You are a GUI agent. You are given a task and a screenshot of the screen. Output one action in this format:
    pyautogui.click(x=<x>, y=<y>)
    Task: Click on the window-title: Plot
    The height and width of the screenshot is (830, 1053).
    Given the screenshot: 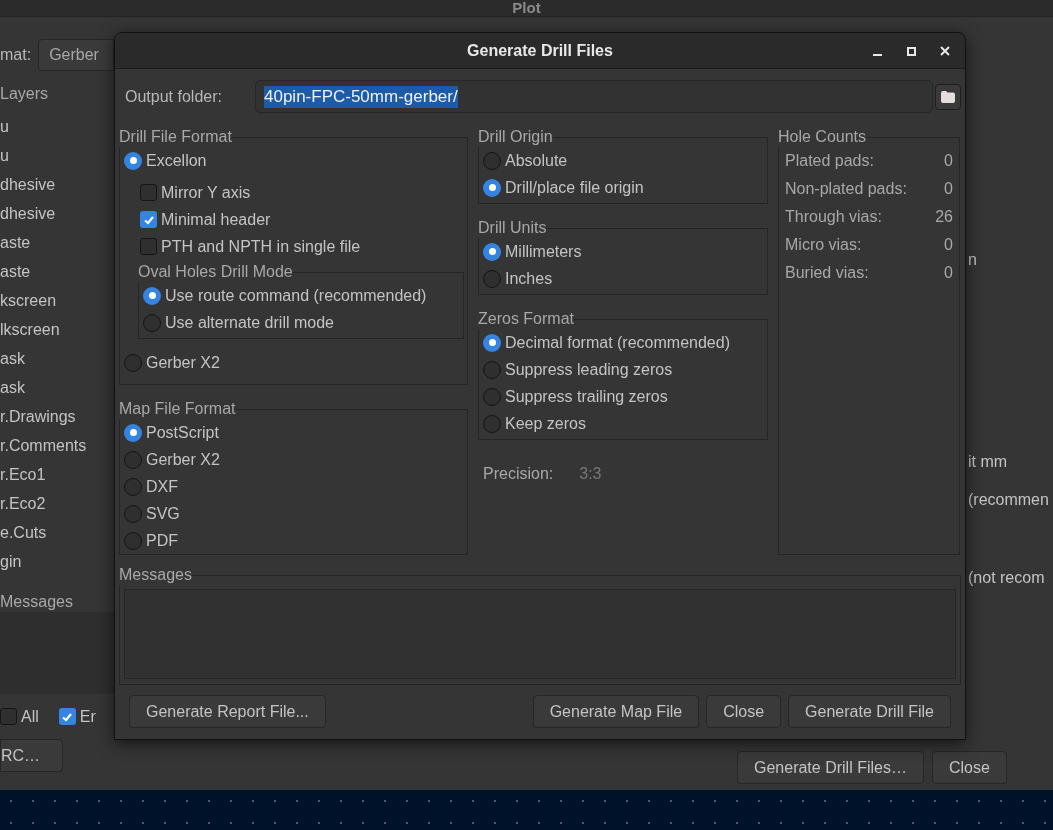 What is the action you would take?
    pyautogui.click(x=526, y=8)
    